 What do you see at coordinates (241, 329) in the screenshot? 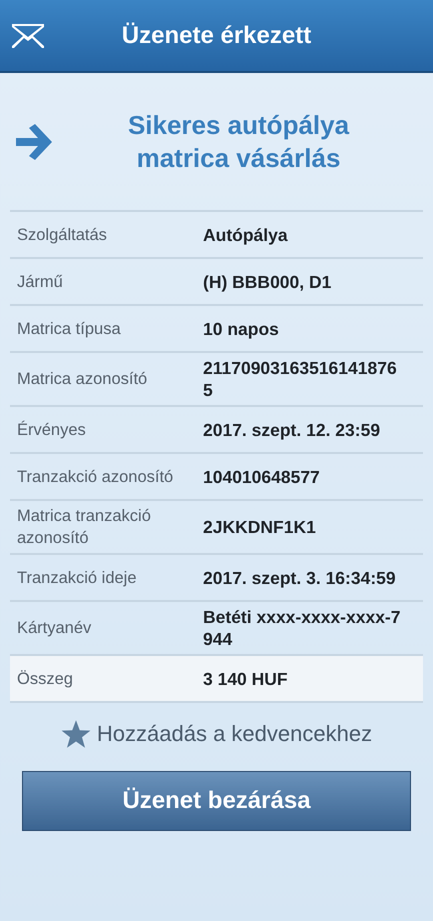
I see `row-value: 10 napos` at bounding box center [241, 329].